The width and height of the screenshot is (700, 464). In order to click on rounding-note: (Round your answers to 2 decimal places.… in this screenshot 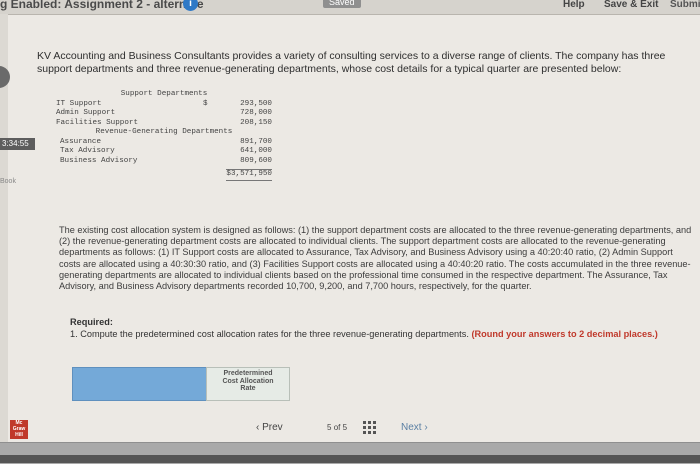, I will do `click(564, 333)`.